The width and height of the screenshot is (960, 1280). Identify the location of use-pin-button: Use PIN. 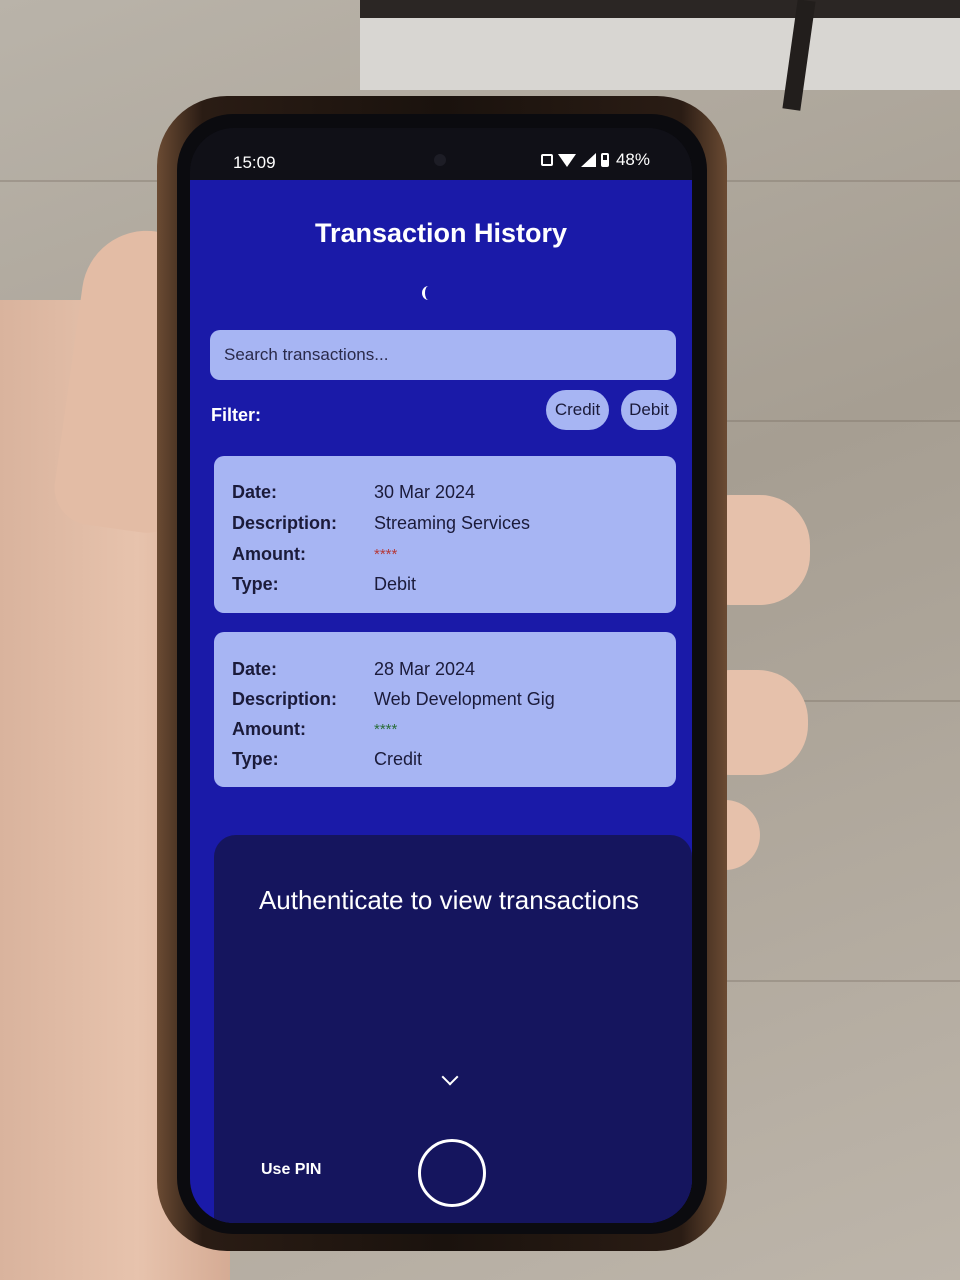
(291, 1170).